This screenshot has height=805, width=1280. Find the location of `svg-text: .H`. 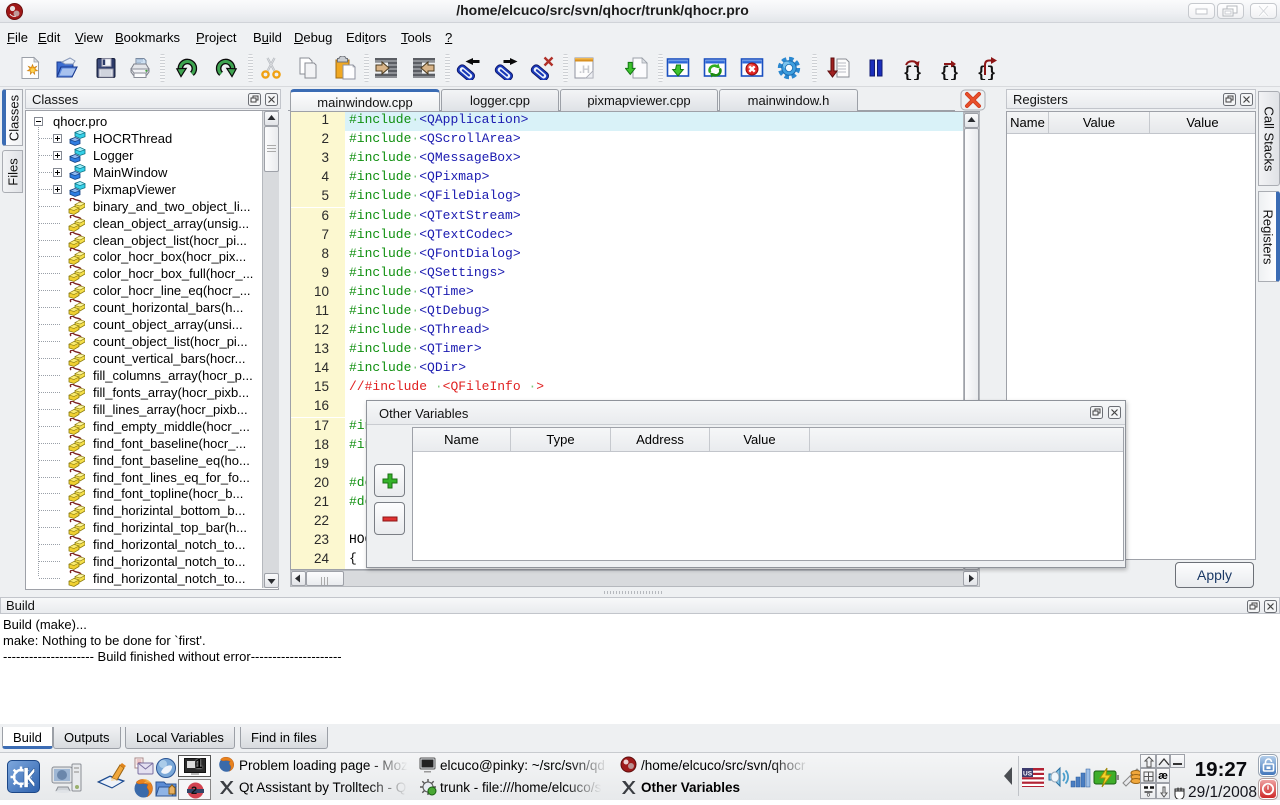

svg-text: .H is located at coordinates (584, 70).